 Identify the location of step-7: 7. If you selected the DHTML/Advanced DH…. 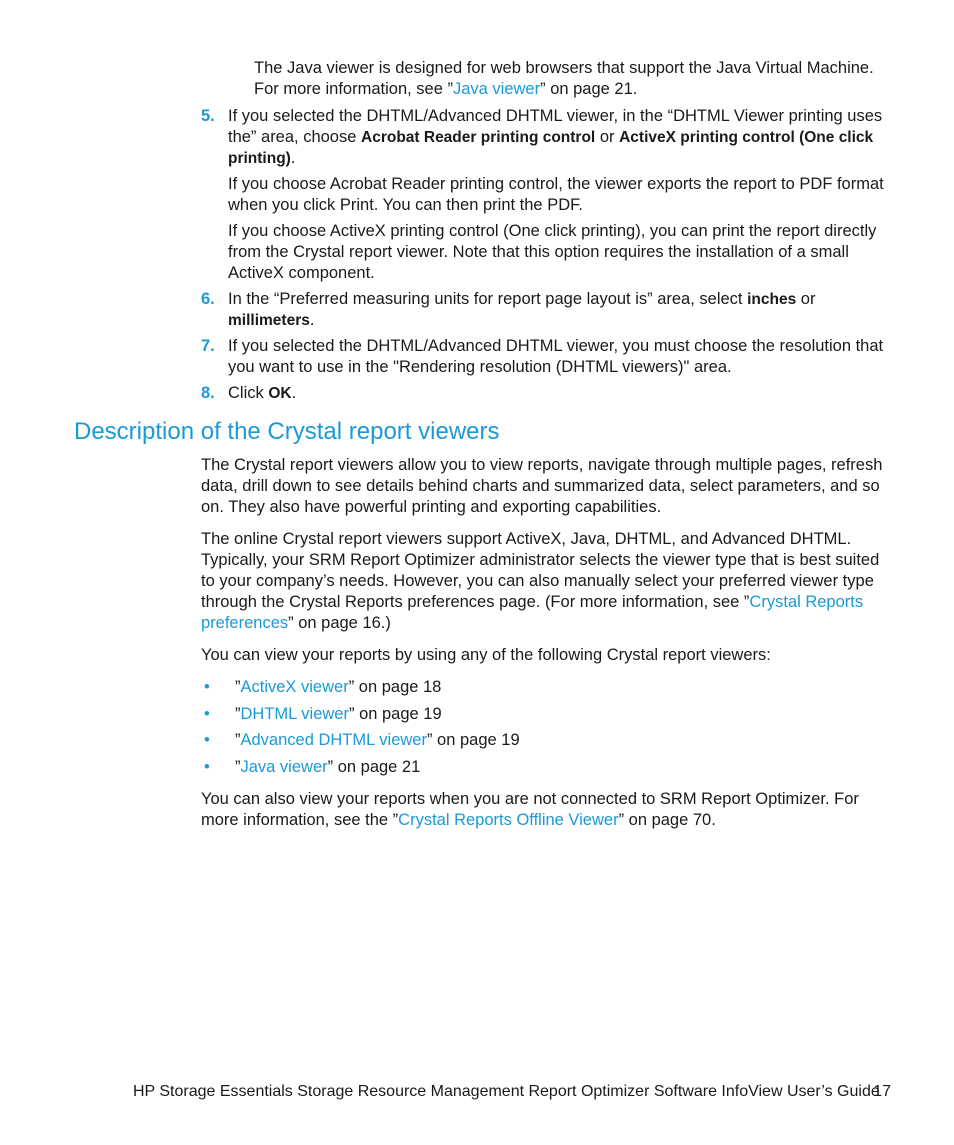
(546, 357).